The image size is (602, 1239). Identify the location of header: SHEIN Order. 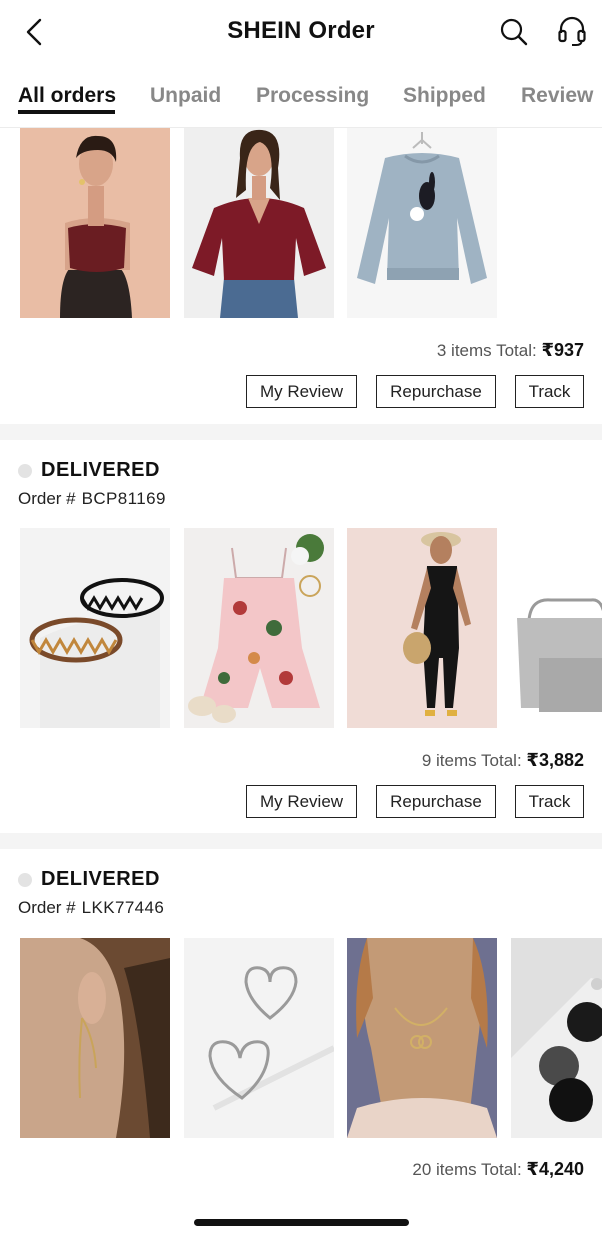
(301, 33).